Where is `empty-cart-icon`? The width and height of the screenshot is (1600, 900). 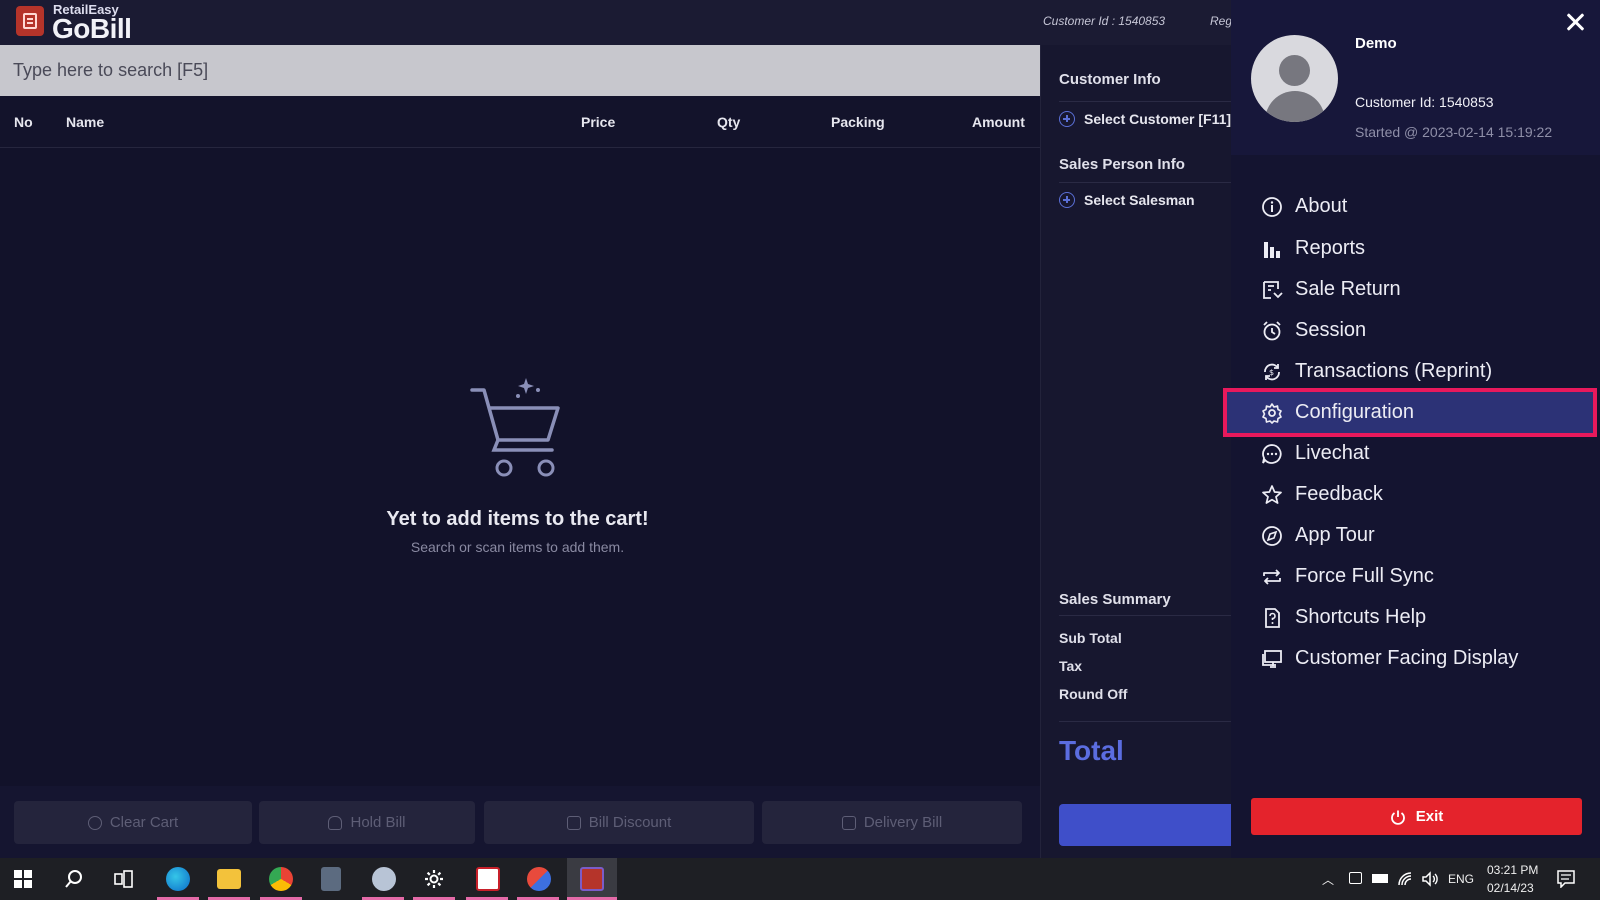 empty-cart-icon is located at coordinates (515, 427).